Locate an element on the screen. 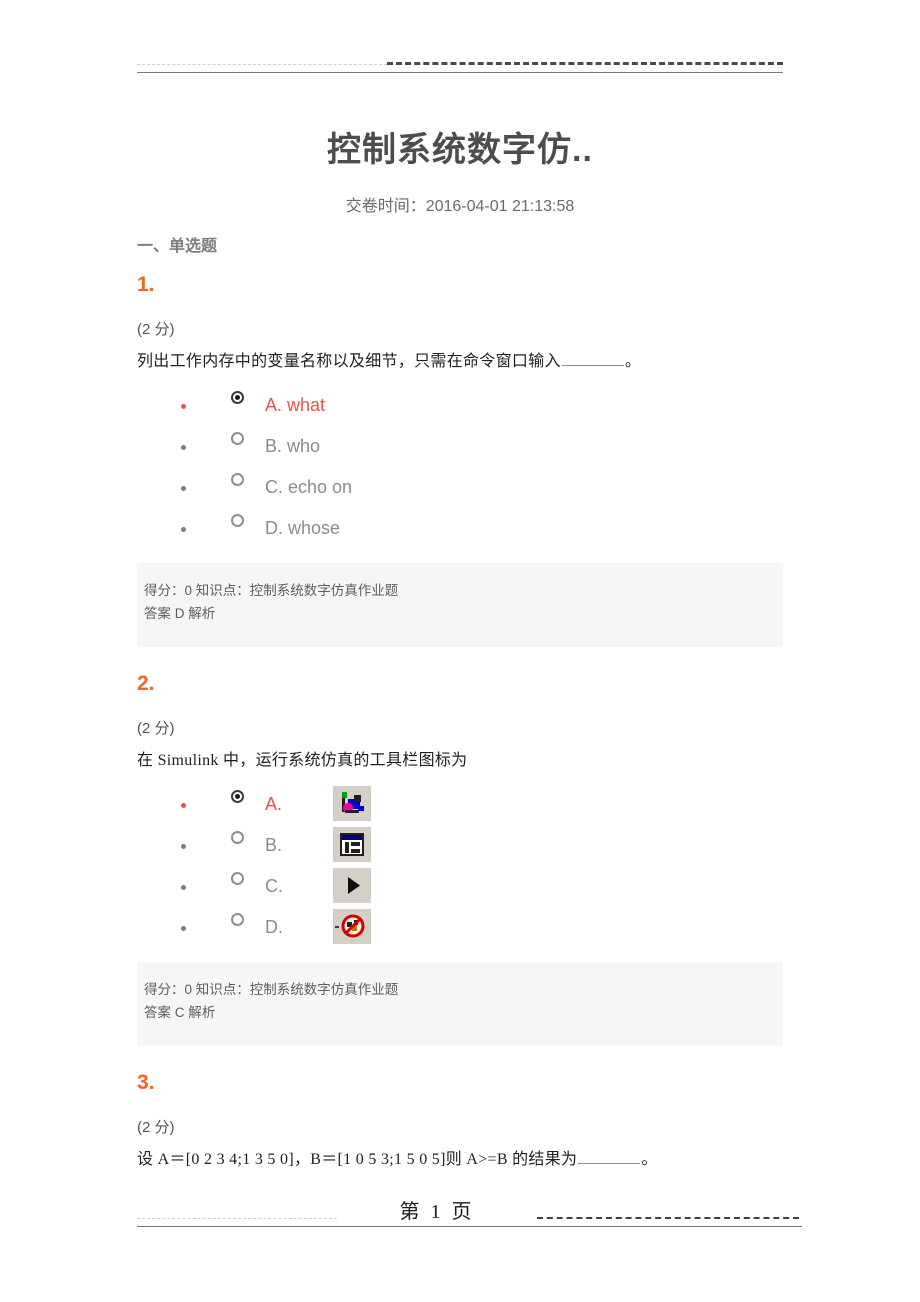  option-label: C. echo on is located at coordinates (309, 487).